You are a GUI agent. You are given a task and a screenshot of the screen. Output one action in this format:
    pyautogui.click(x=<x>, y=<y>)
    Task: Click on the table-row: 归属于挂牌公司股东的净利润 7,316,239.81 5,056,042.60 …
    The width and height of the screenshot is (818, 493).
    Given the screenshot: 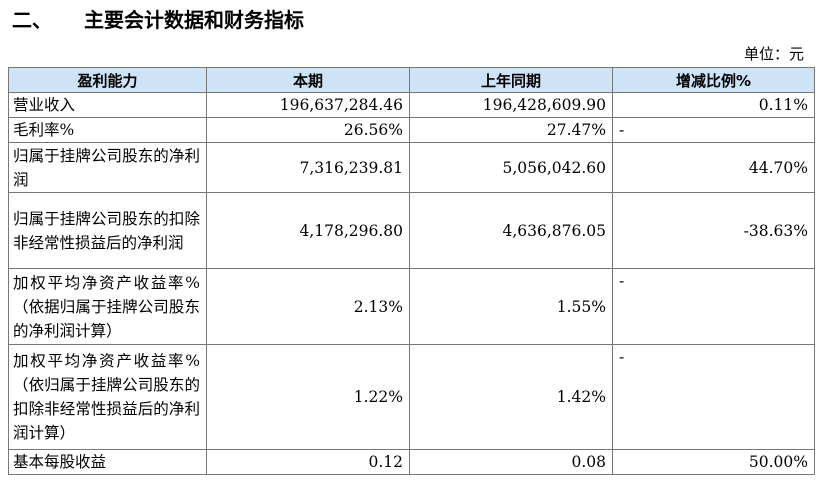 What is the action you would take?
    pyautogui.click(x=411, y=167)
    